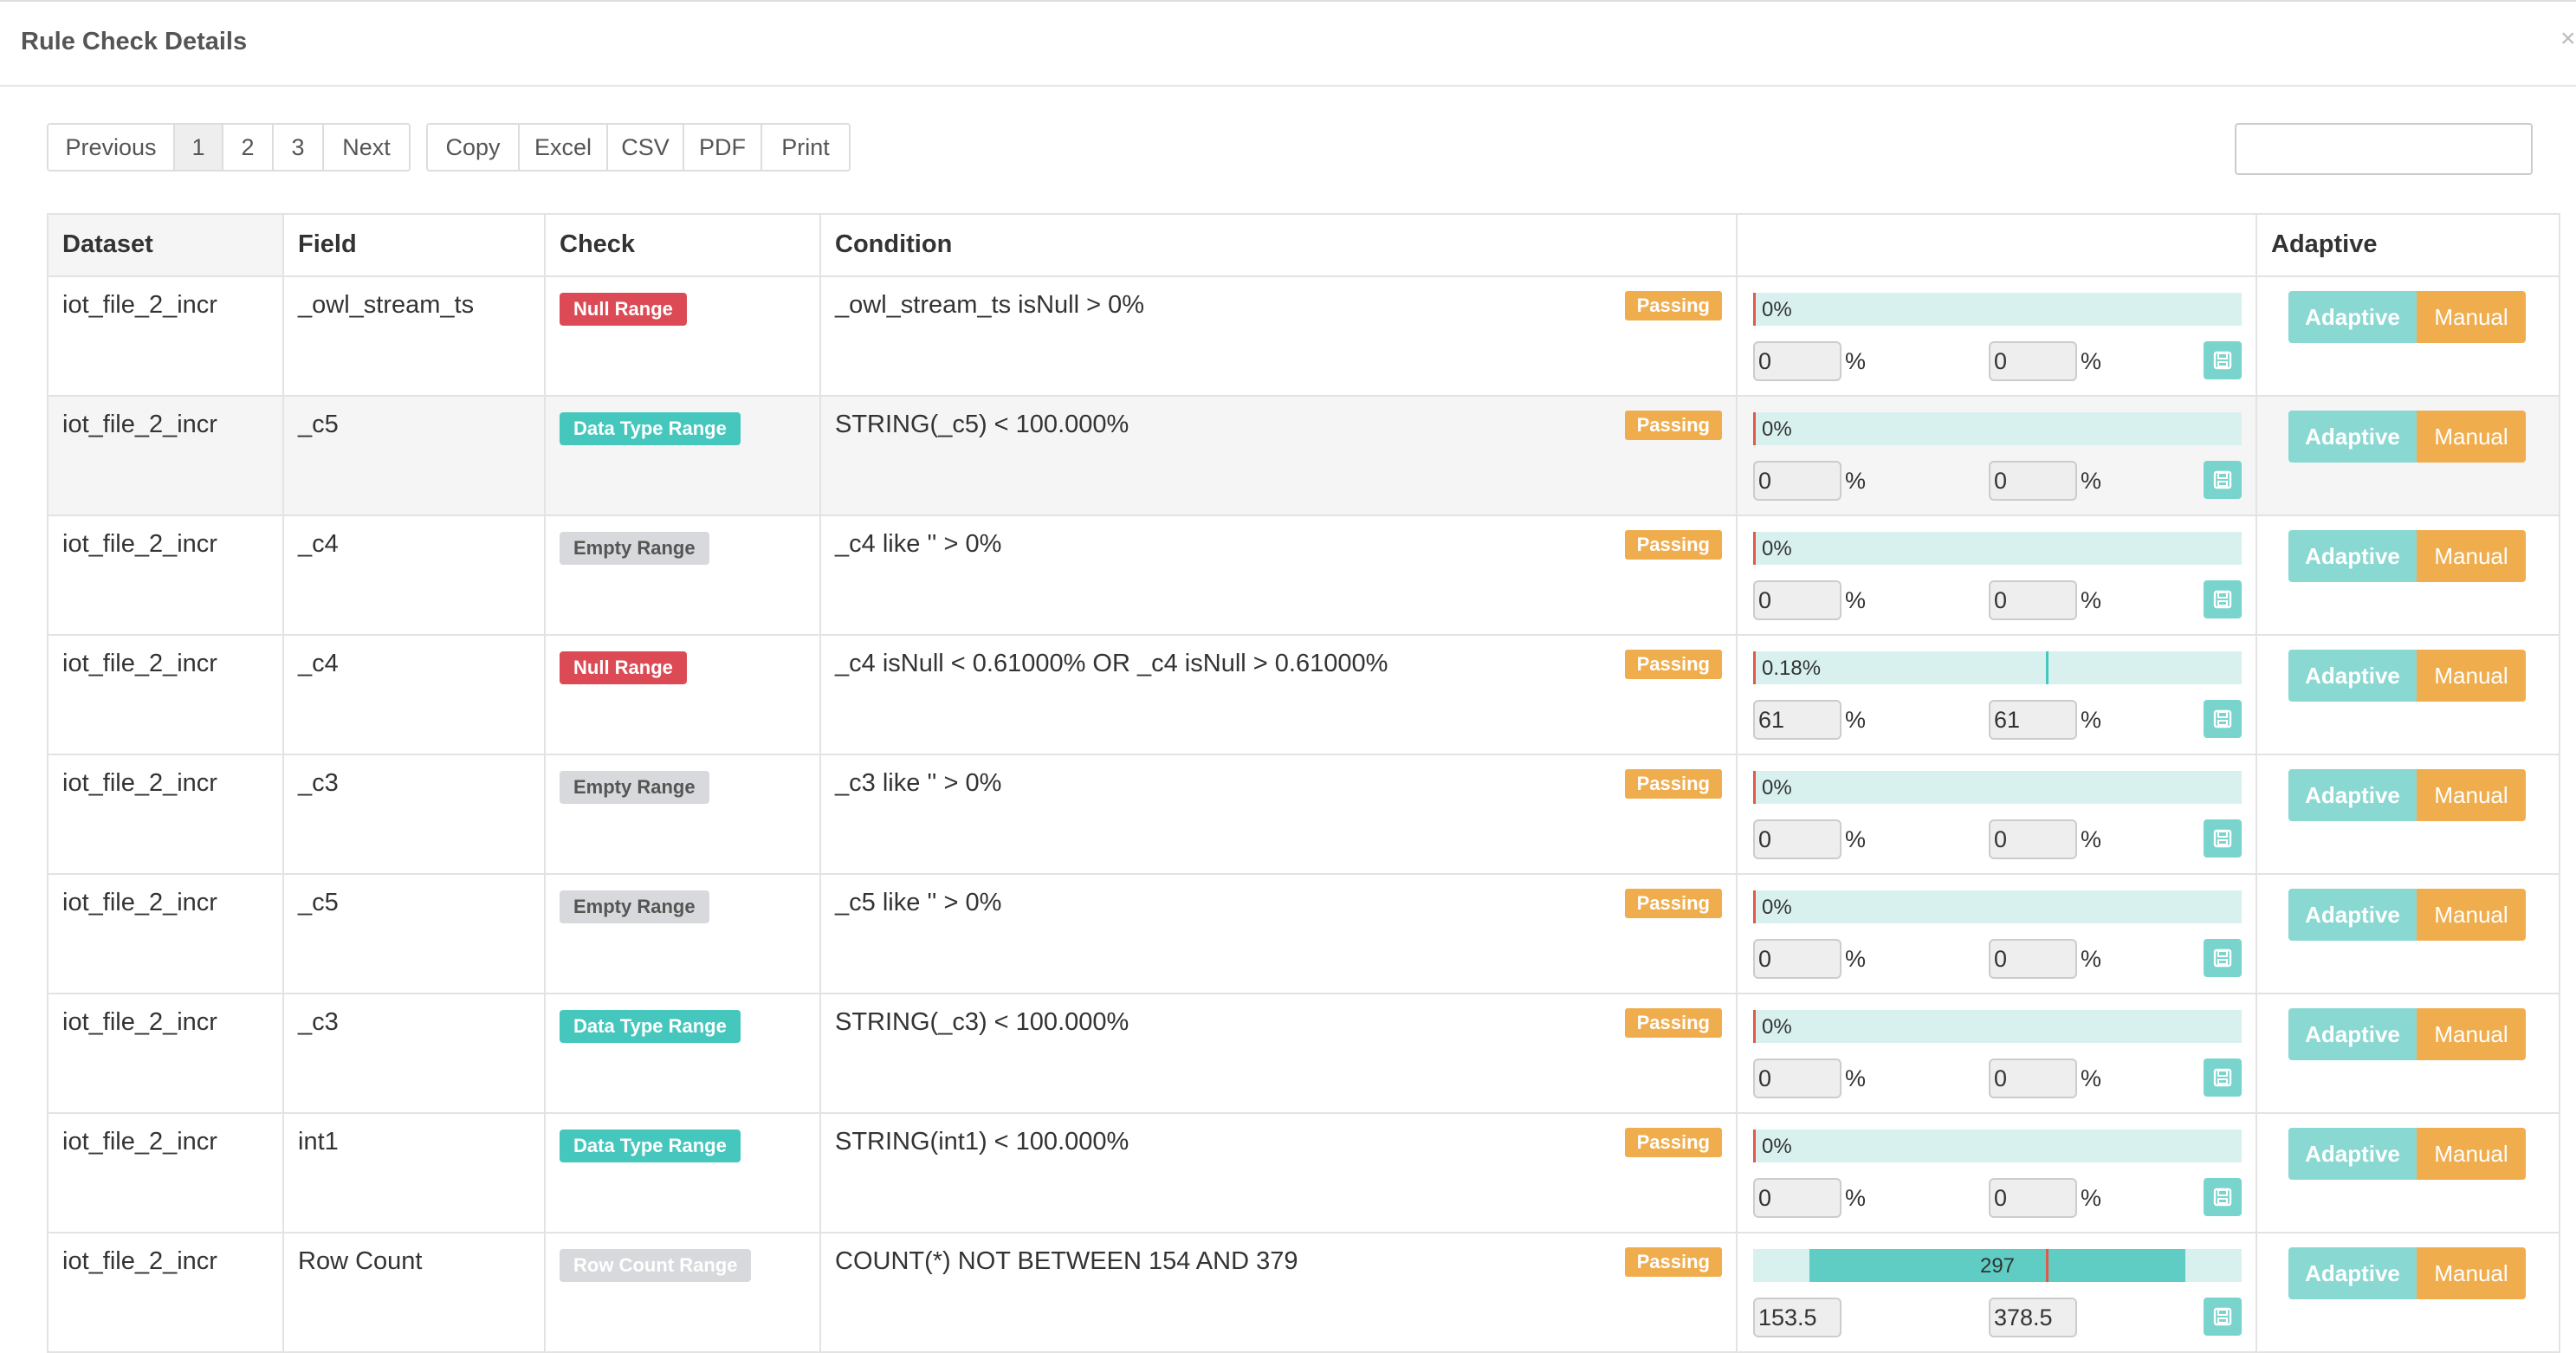  Describe the element at coordinates (2384, 149) in the screenshot. I see `search-input` at that location.